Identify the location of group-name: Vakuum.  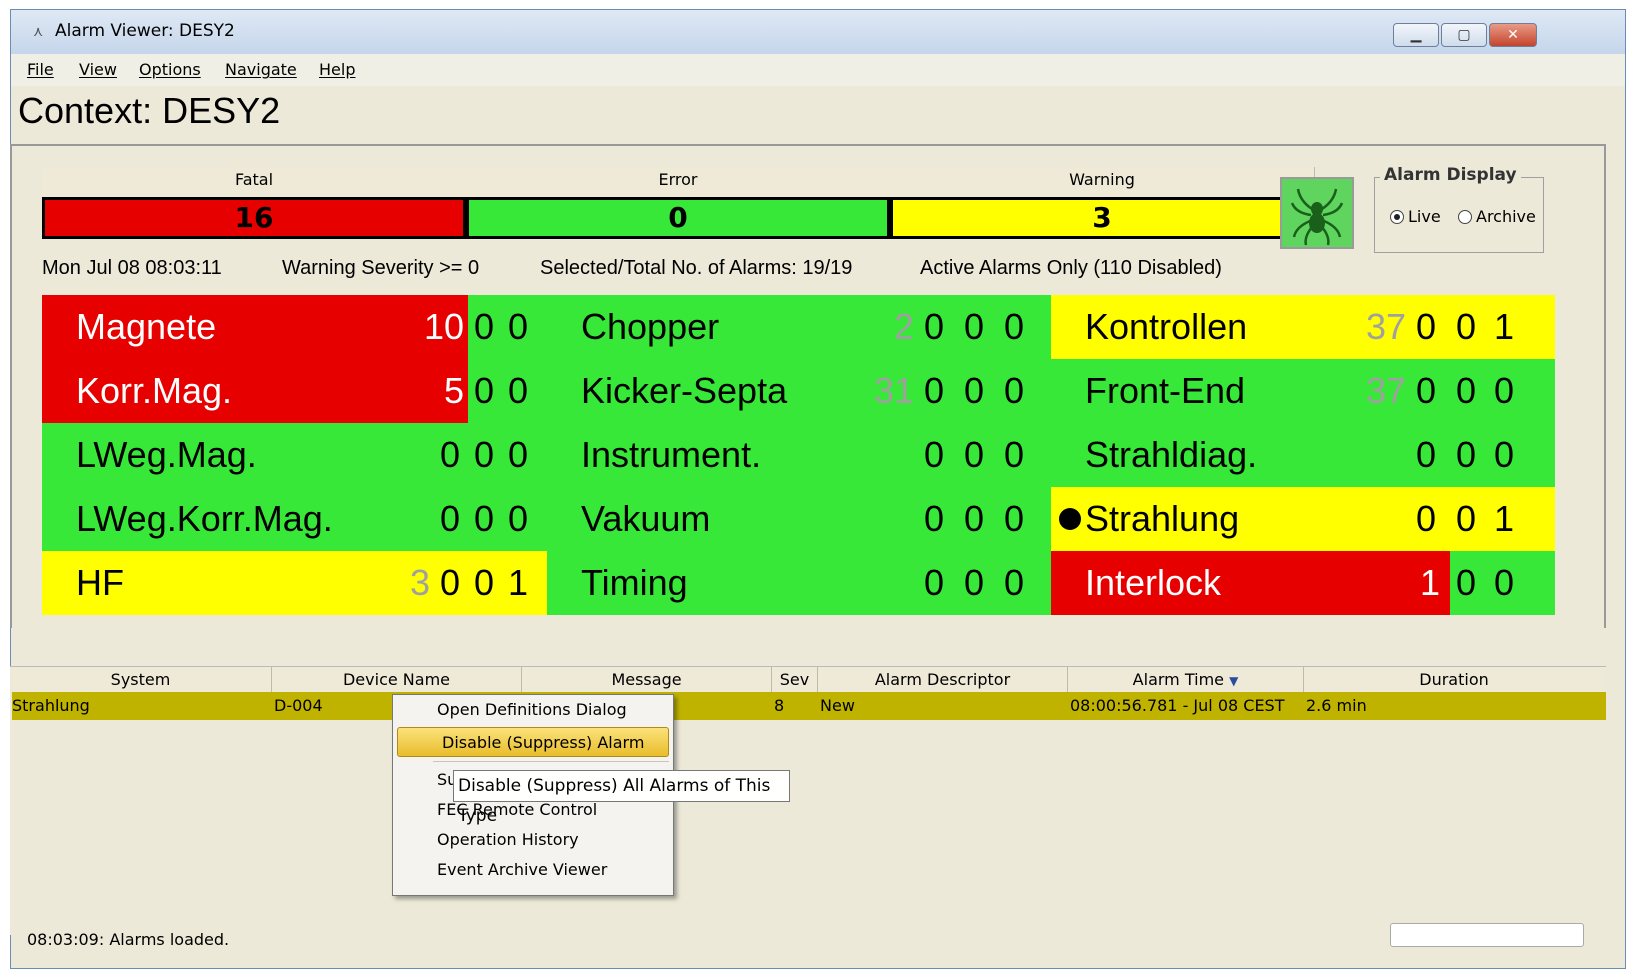
(646, 518).